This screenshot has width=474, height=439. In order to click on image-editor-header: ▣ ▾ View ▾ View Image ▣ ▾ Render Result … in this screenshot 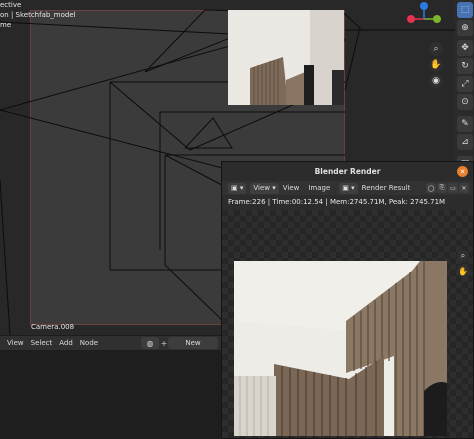, I will do `click(347, 188)`.